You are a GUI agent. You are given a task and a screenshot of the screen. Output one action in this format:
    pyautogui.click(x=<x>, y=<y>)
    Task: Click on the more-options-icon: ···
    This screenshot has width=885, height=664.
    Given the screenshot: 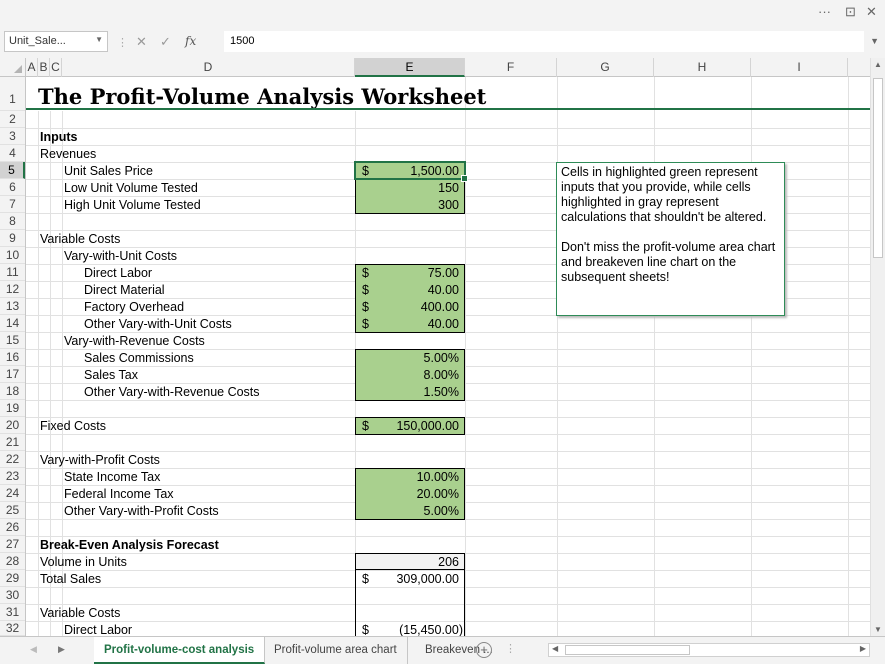 What is the action you would take?
    pyautogui.click(x=824, y=11)
    